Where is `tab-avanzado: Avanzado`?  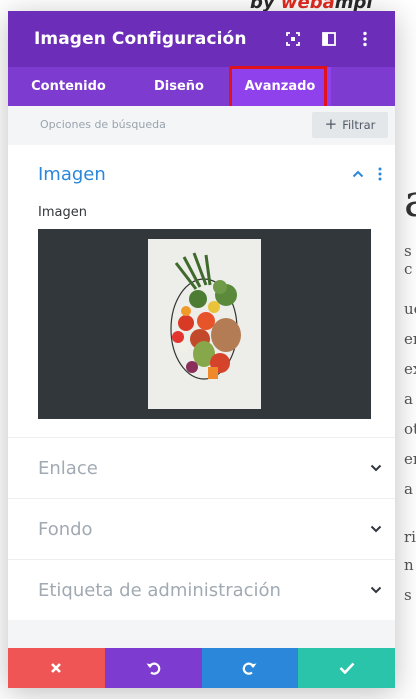
tab-avanzado: Avanzado is located at coordinates (280, 87).